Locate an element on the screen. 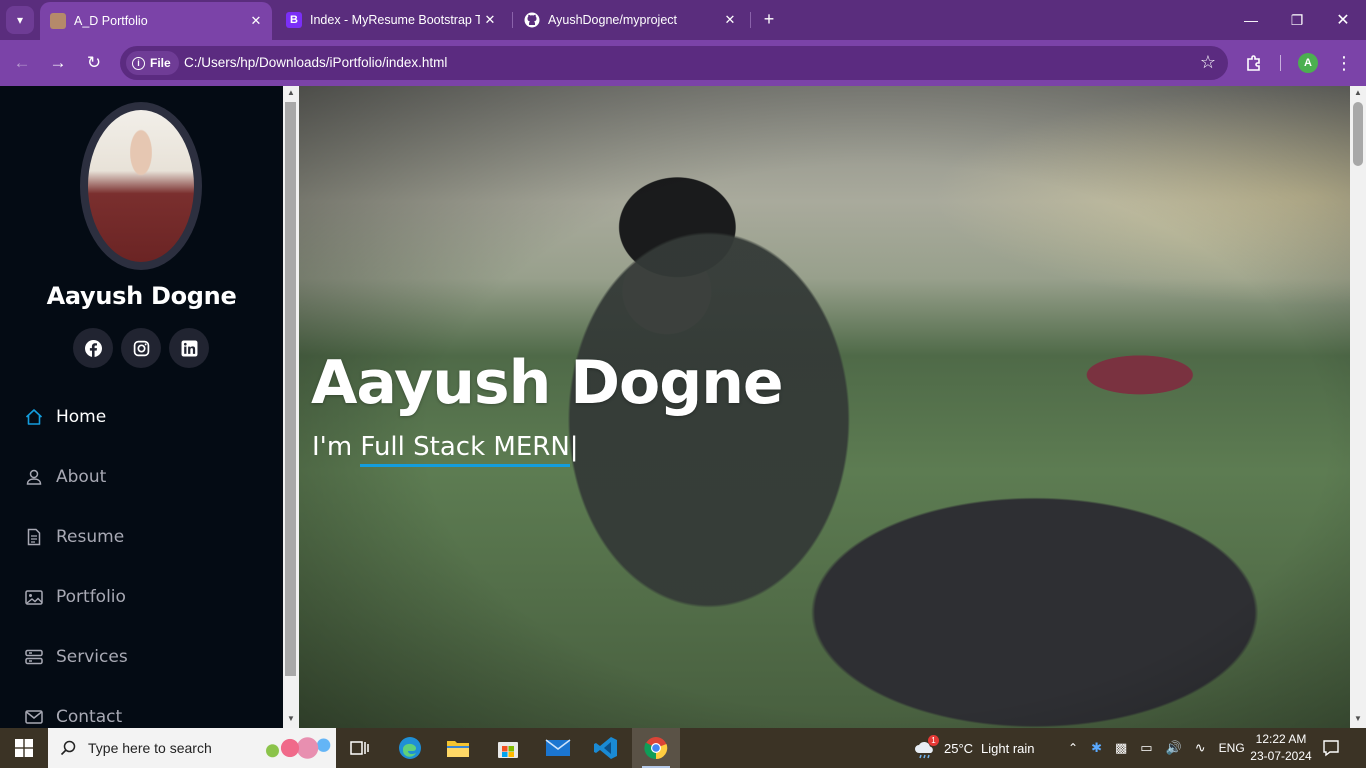 The image size is (1366, 768). facebook-link is located at coordinates (93, 348).